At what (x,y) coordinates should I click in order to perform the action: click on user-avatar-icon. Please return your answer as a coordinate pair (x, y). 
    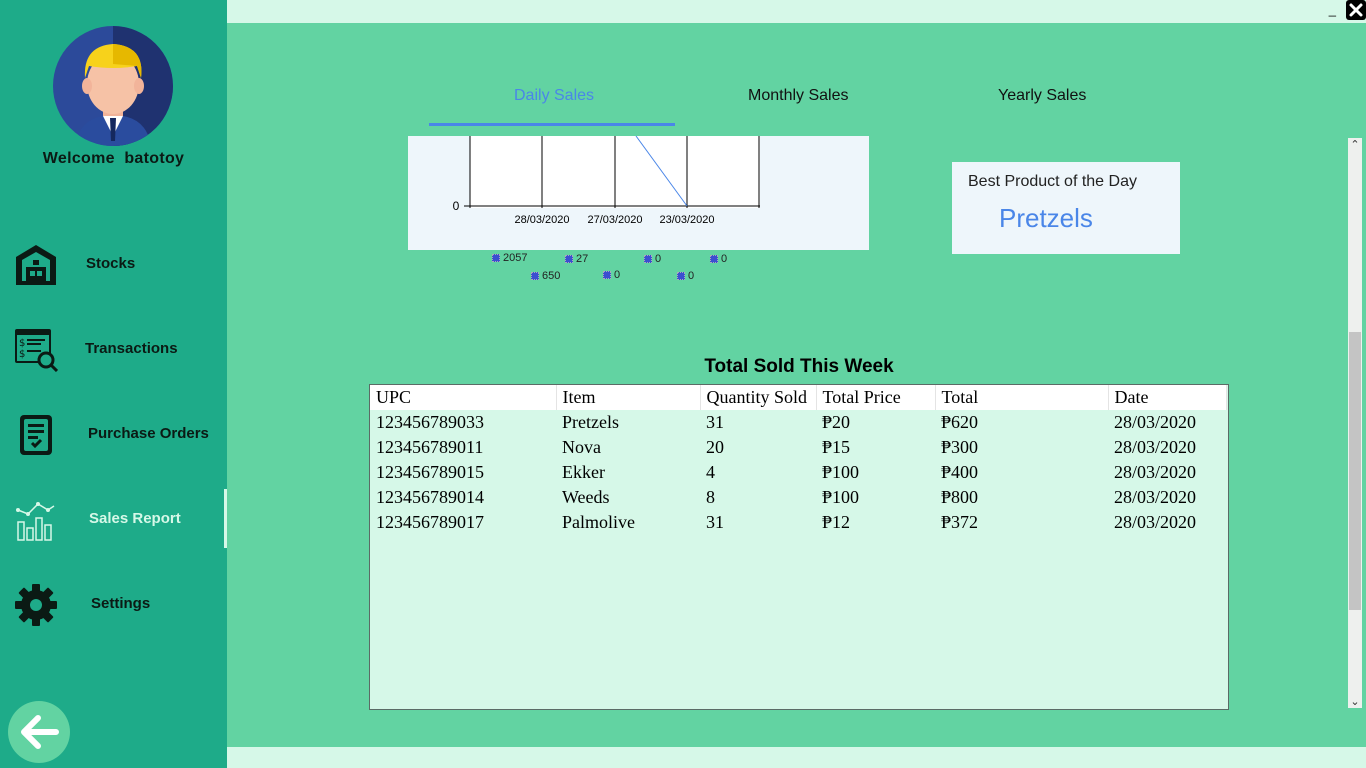
    Looking at the image, I should click on (124, 86).